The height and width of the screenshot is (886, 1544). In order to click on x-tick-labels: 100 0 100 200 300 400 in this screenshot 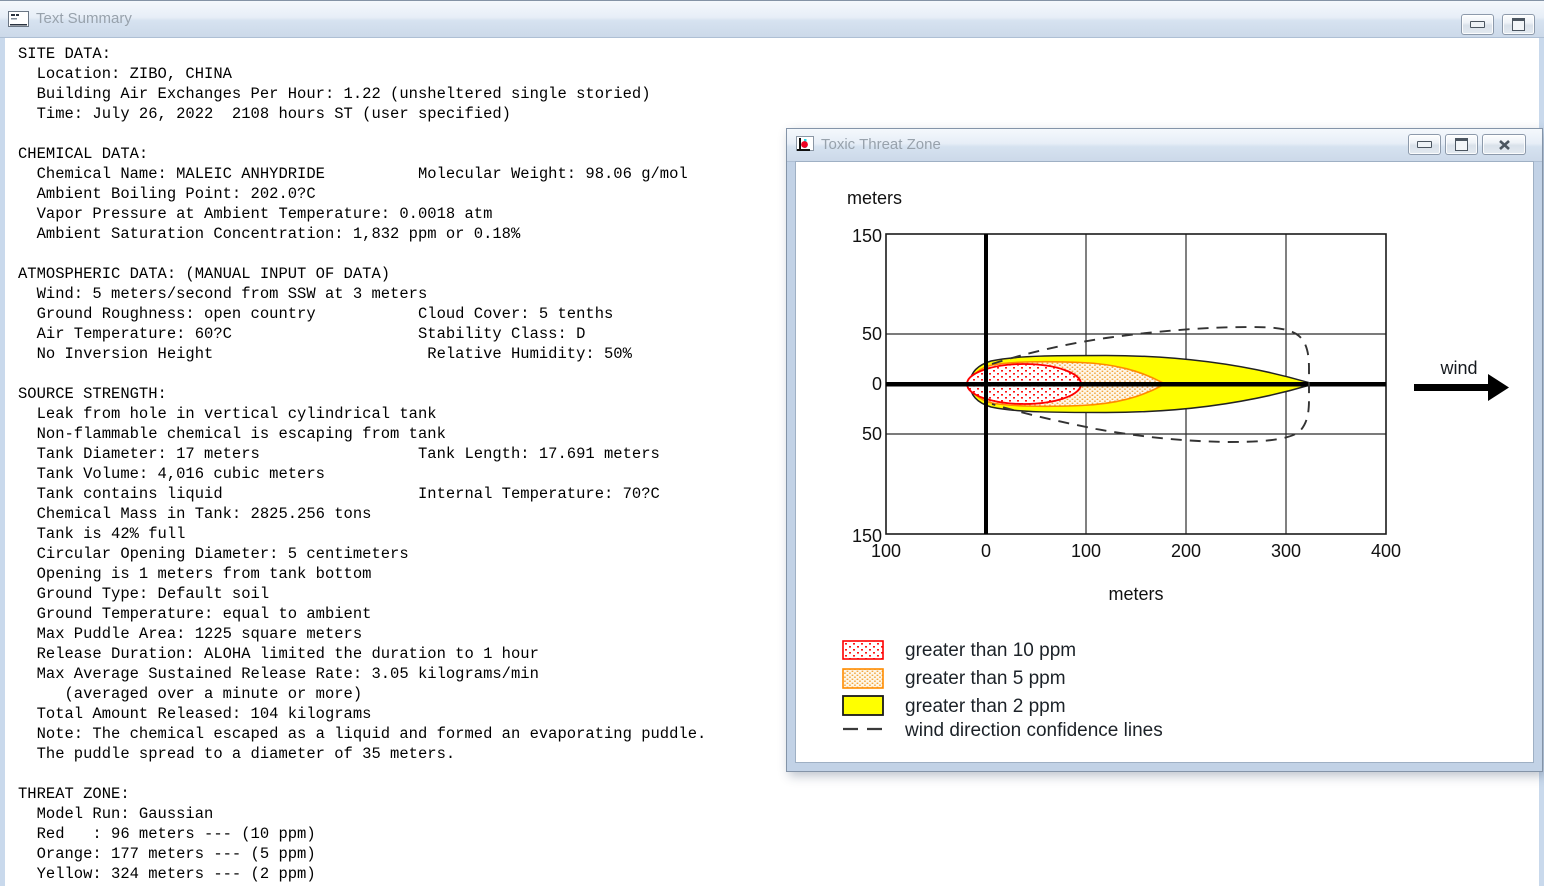, I will do `click(1136, 551)`.